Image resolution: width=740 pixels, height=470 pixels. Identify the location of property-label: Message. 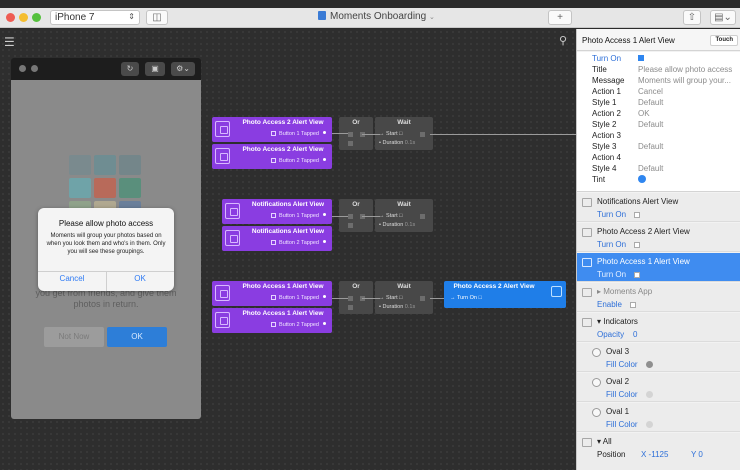
(608, 80).